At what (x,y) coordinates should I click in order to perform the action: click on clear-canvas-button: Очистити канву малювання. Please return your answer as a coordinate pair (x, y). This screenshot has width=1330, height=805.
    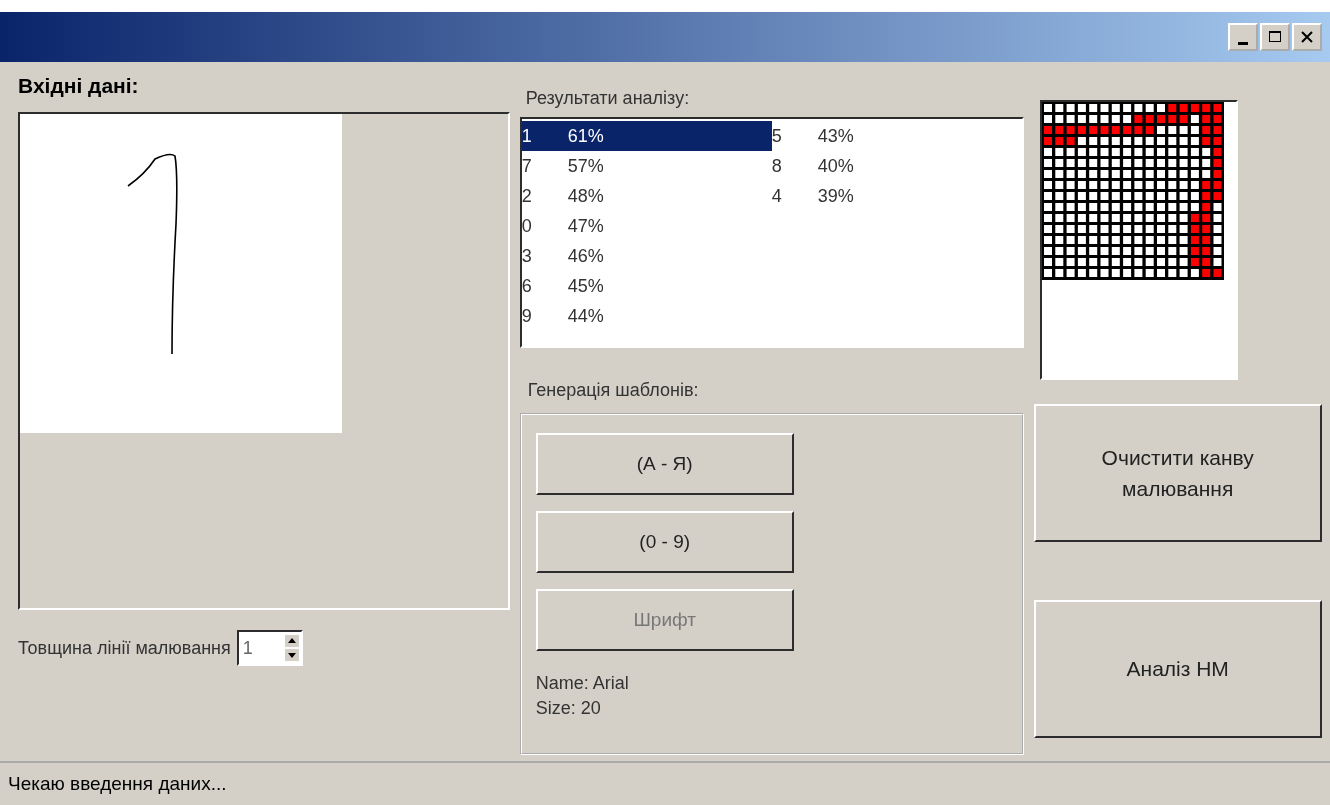
    Looking at the image, I should click on (1177, 473).